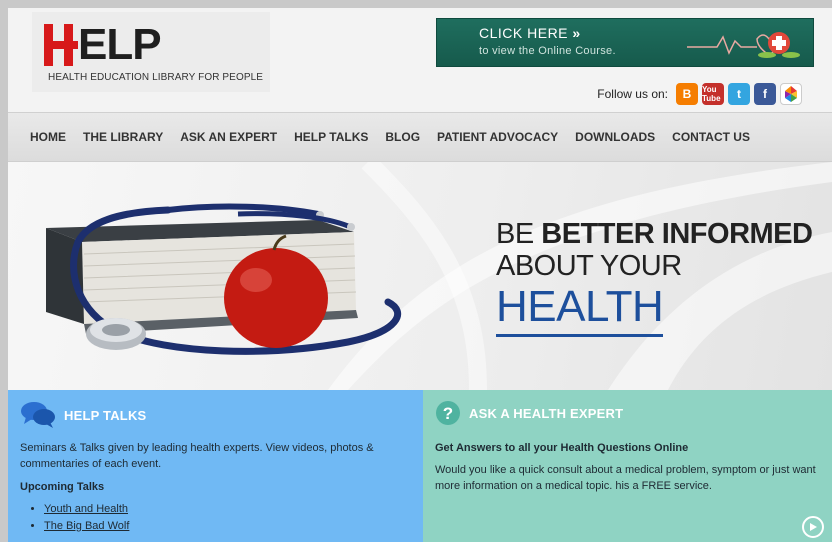 This screenshot has width=832, height=542. I want to click on nav-contact-us: CONTACT US, so click(711, 137).